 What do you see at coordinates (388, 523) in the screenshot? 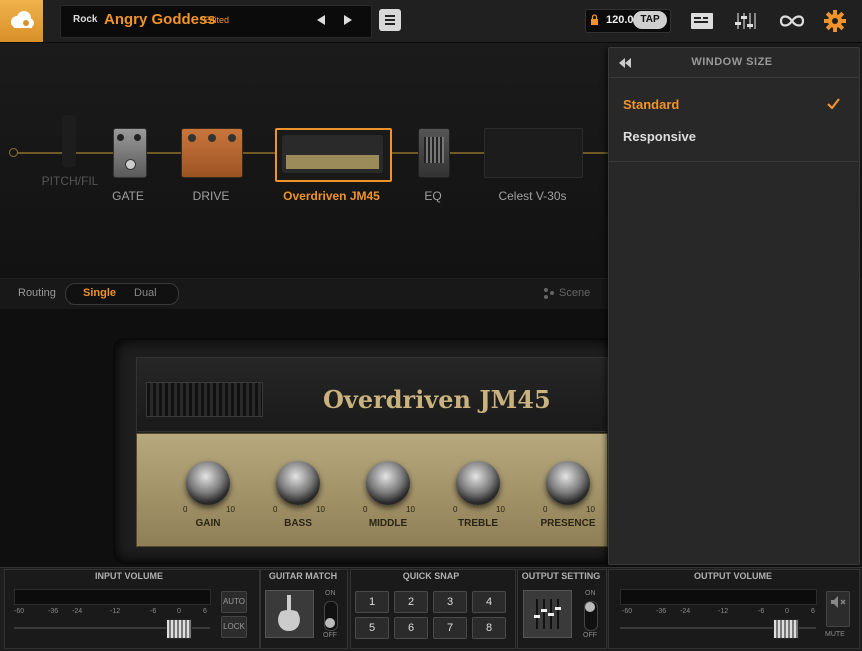
I see `middle-knob-label: MIDDLE` at bounding box center [388, 523].